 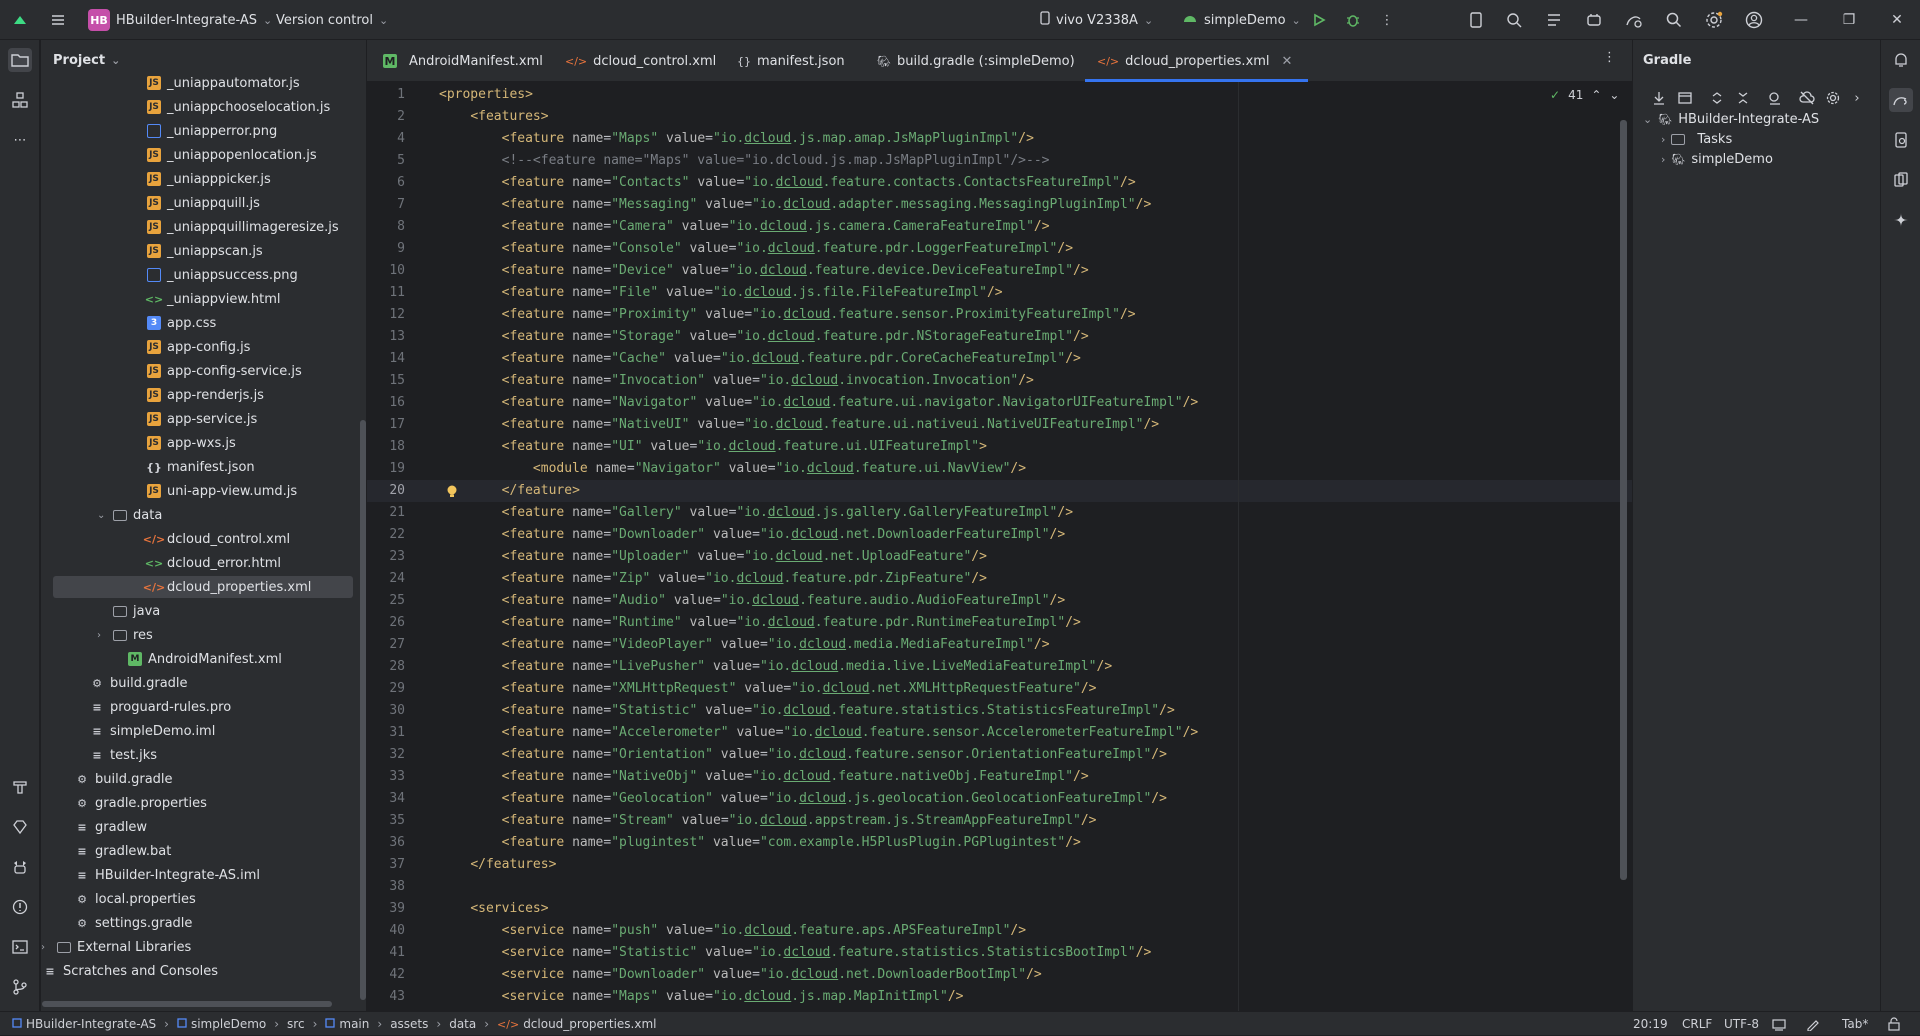 I want to click on structure-tool-icon, so click(x=20, y=100).